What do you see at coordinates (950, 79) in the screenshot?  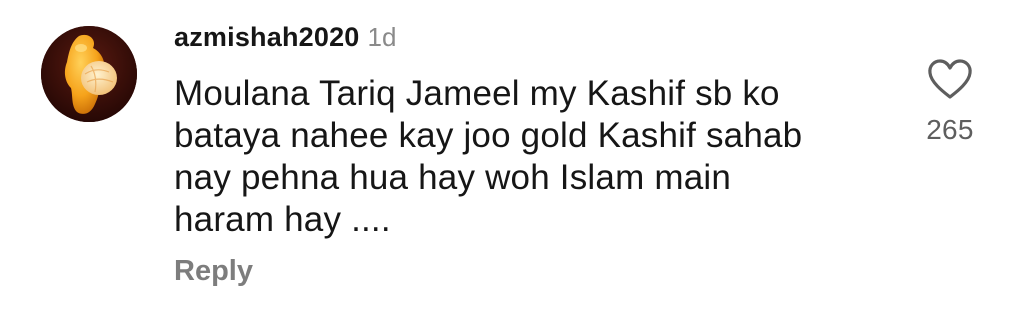 I see `heart-outline-icon` at bounding box center [950, 79].